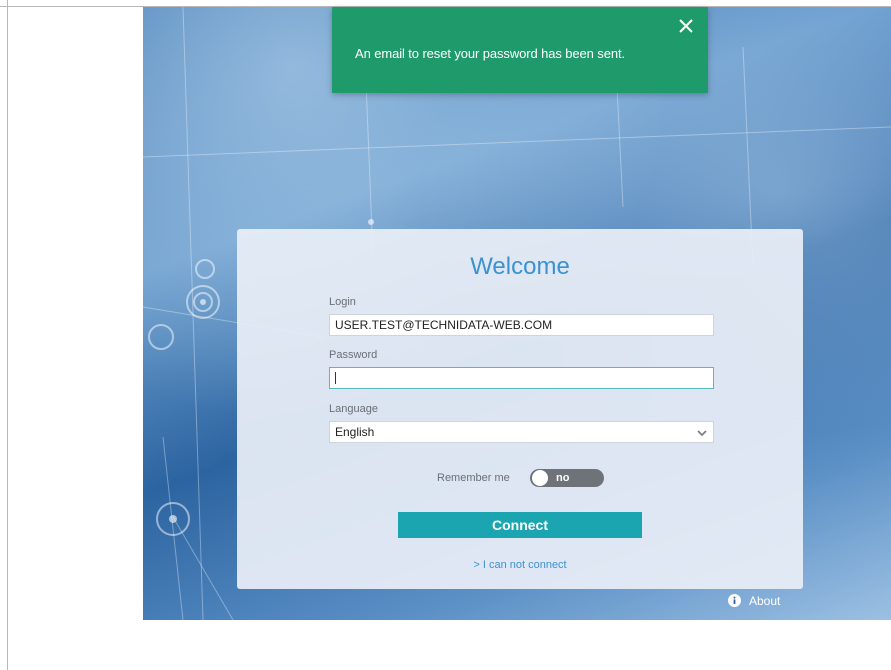  Describe the element at coordinates (7, 335) in the screenshot. I see `frame-left-border` at that location.